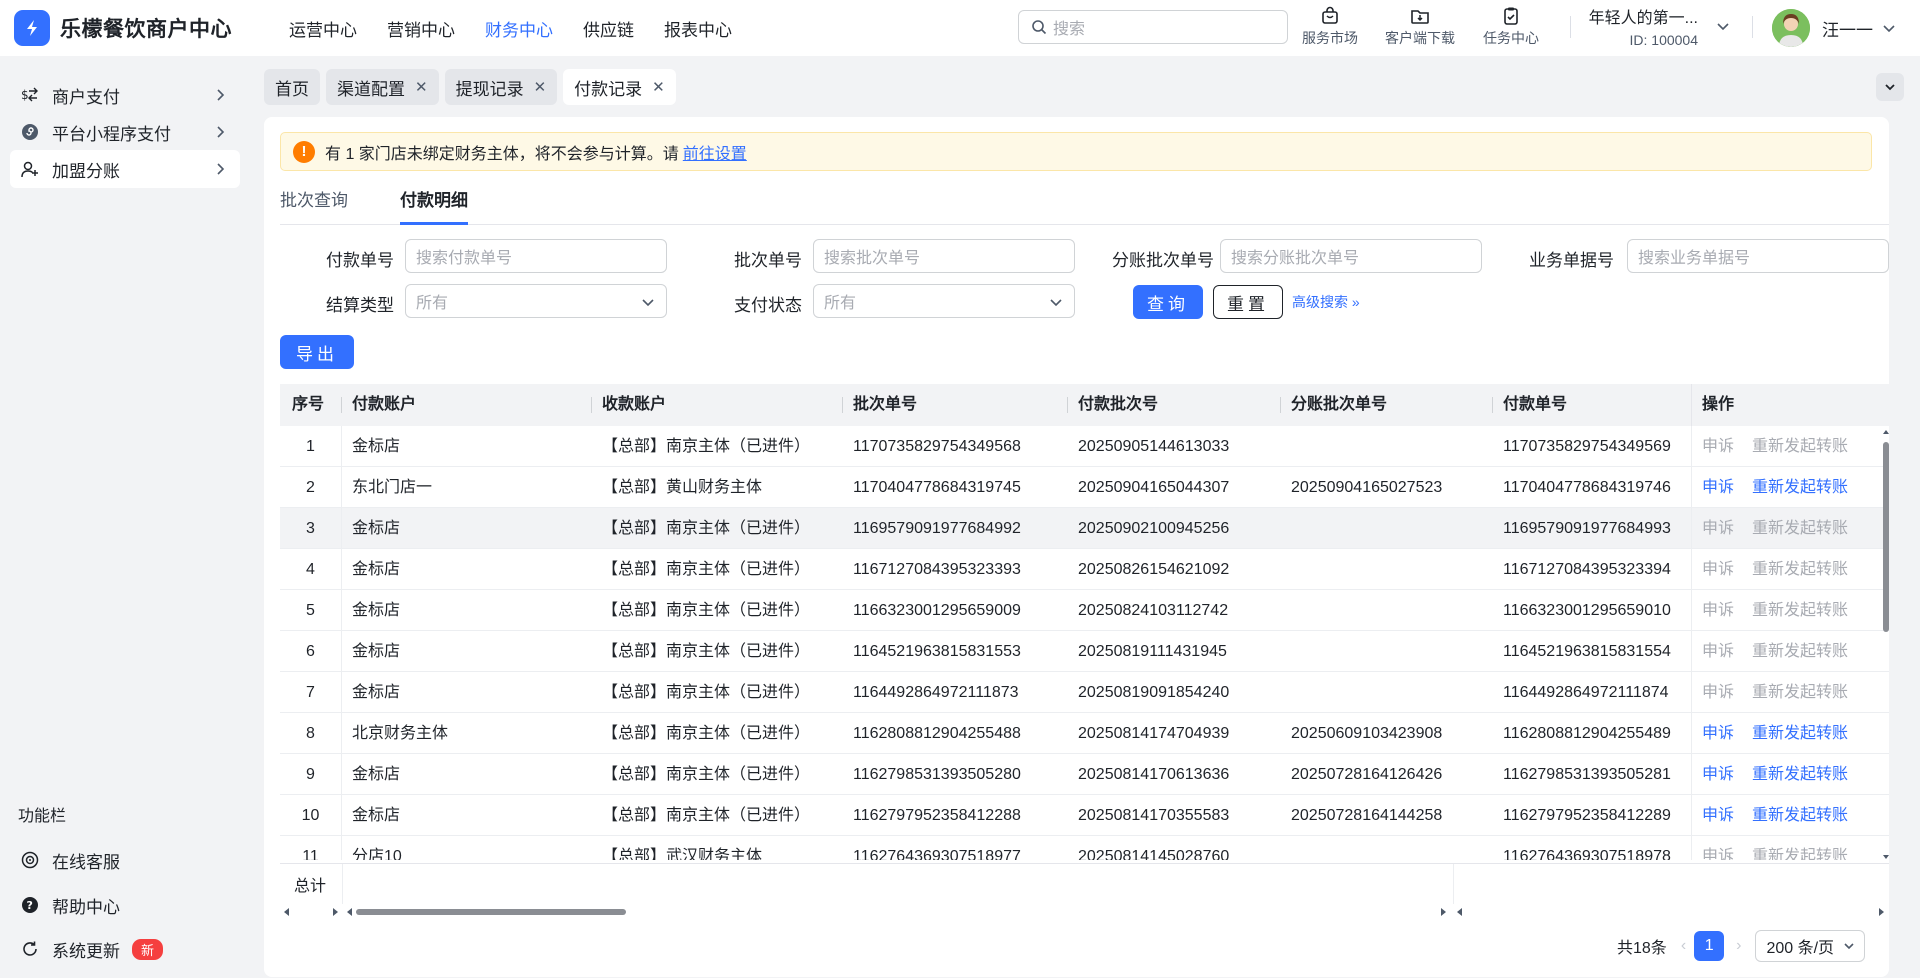  Describe the element at coordinates (323, 28) in the screenshot. I see `nav-operations: 运营中心` at that location.